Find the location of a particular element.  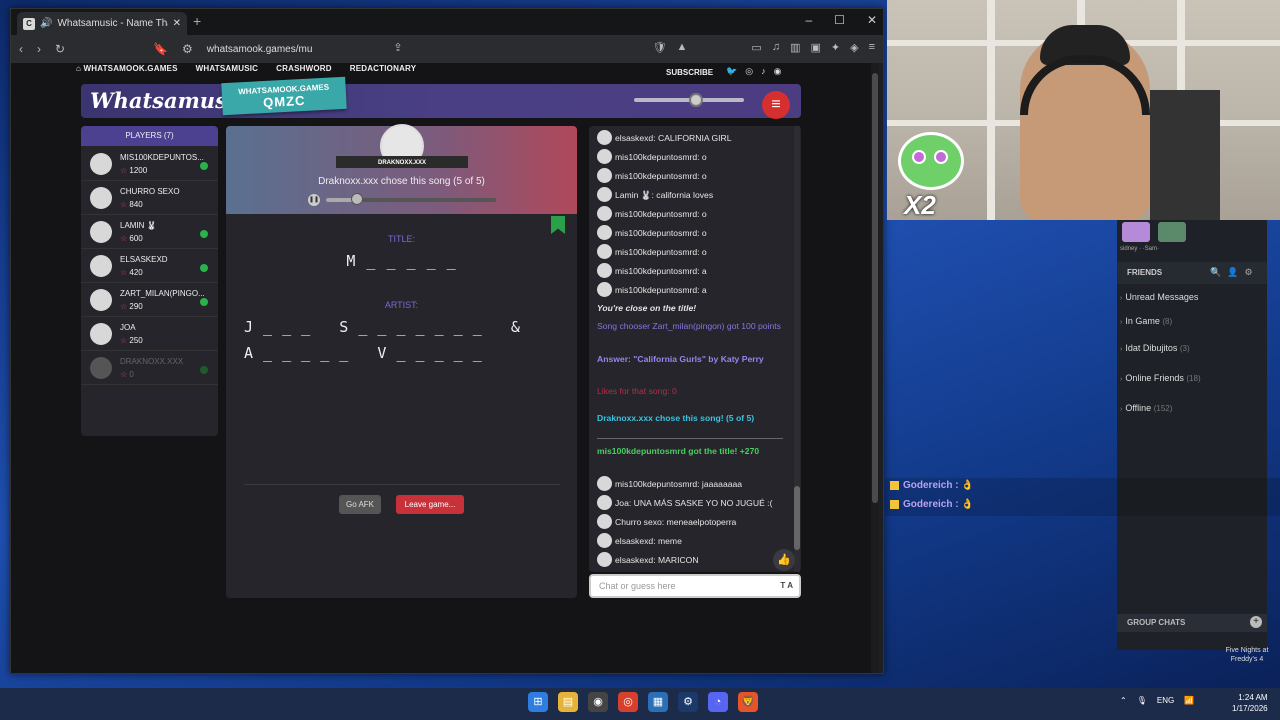

photos-icon: ▦ is located at coordinates (658, 702).